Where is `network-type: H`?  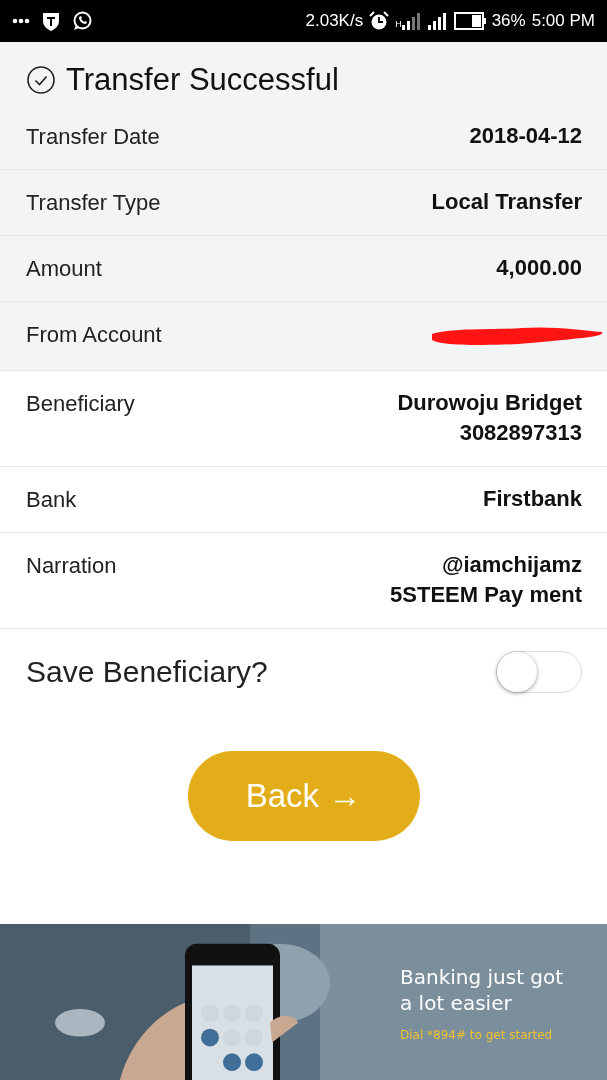 network-type: H is located at coordinates (398, 24).